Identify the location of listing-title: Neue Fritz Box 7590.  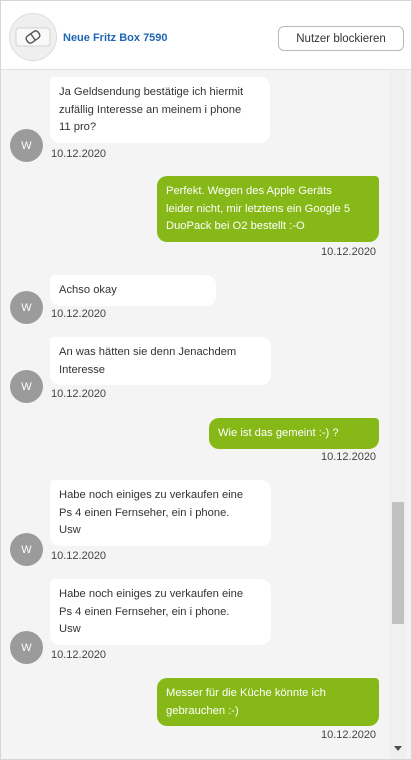
(115, 38).